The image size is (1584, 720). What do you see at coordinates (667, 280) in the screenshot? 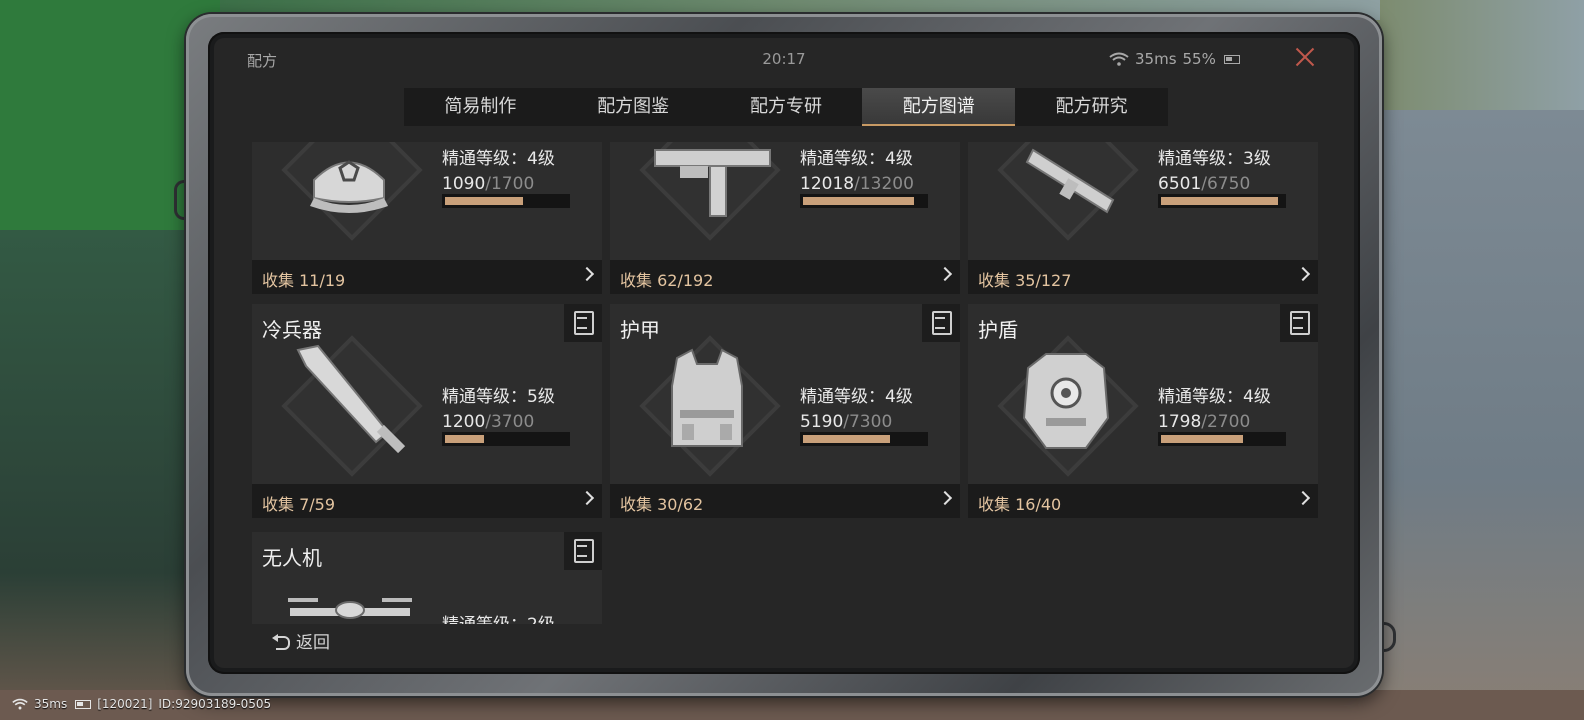
I see `collection-count: 收集 62/192` at bounding box center [667, 280].